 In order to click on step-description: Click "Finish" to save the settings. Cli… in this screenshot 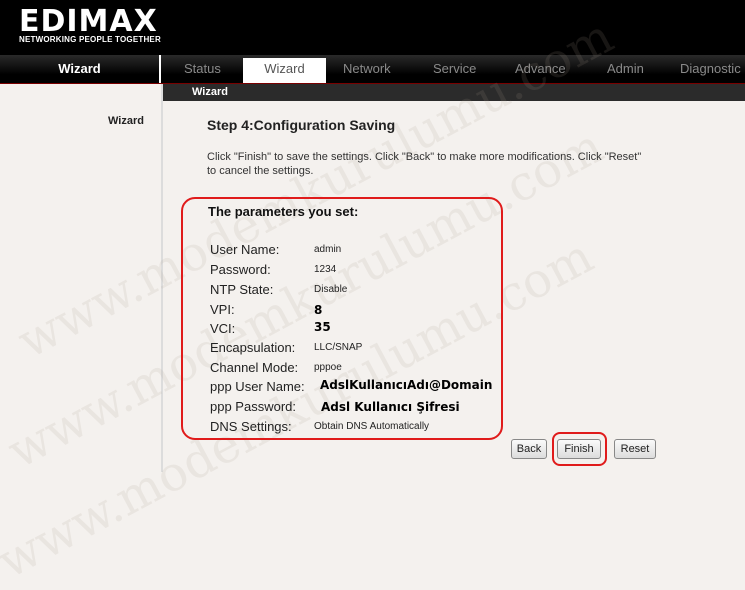, I will do `click(424, 164)`.